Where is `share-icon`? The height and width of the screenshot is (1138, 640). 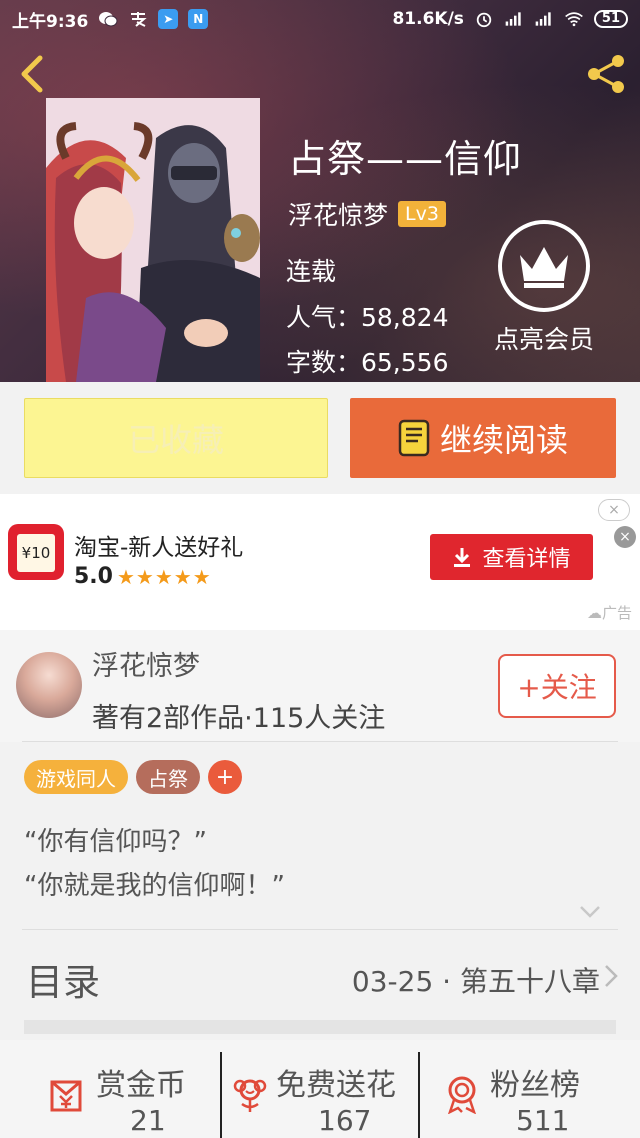 share-icon is located at coordinates (606, 74).